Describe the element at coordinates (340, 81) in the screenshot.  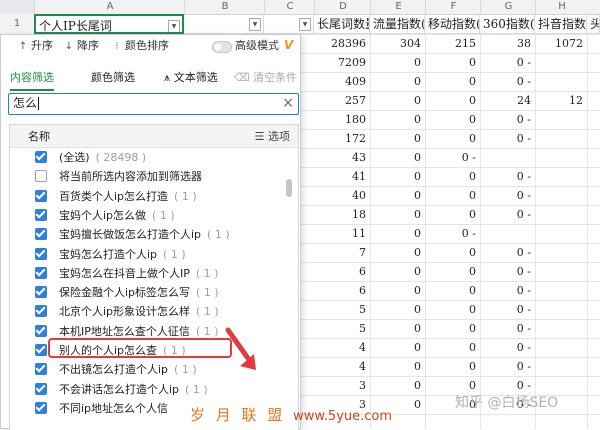
I see `data-cell: 409` at that location.